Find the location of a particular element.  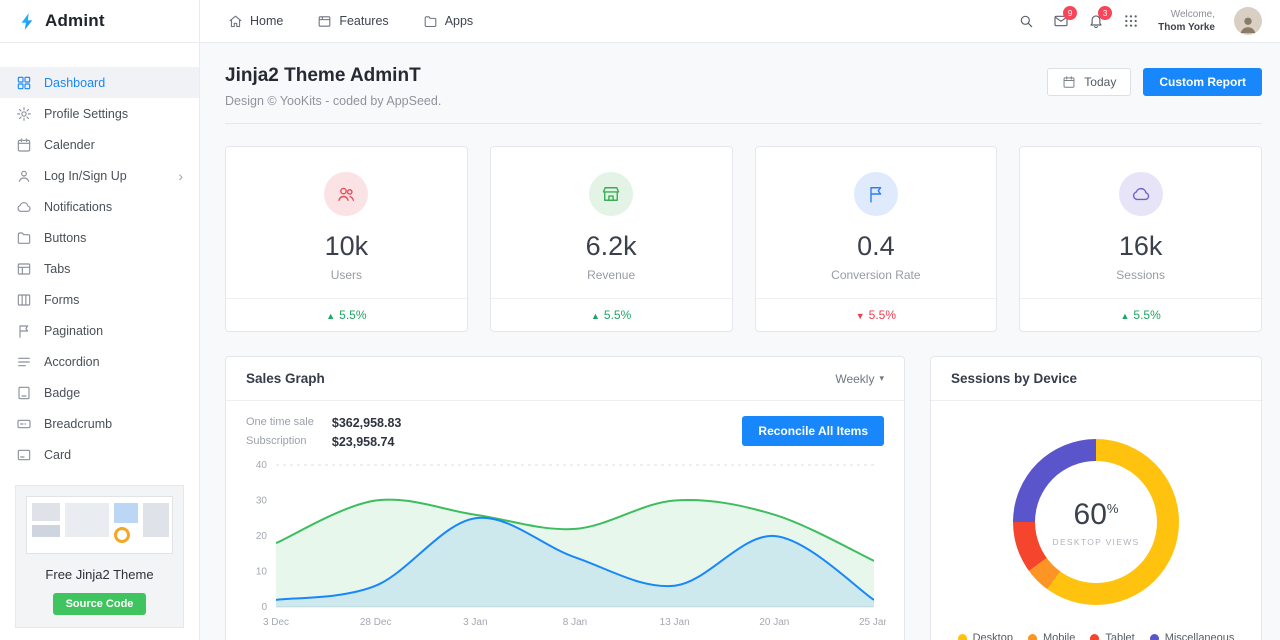

svg-text: 20 Jan is located at coordinates (774, 622).